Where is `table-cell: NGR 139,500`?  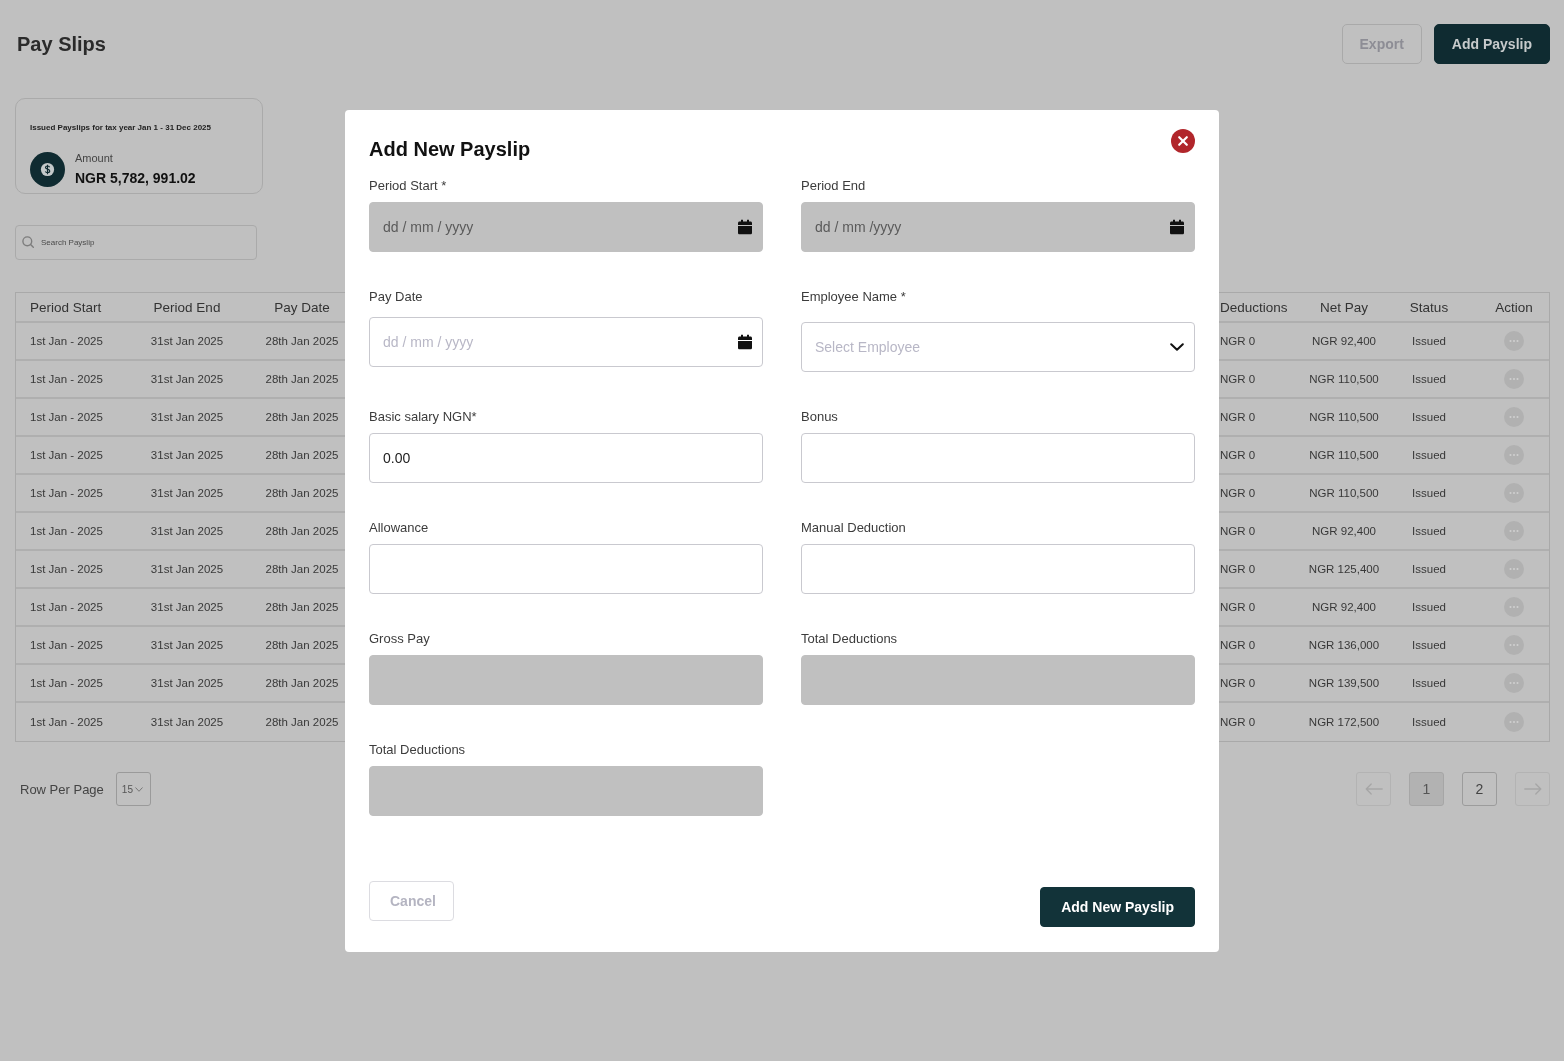
table-cell: NGR 139,500 is located at coordinates (1344, 683).